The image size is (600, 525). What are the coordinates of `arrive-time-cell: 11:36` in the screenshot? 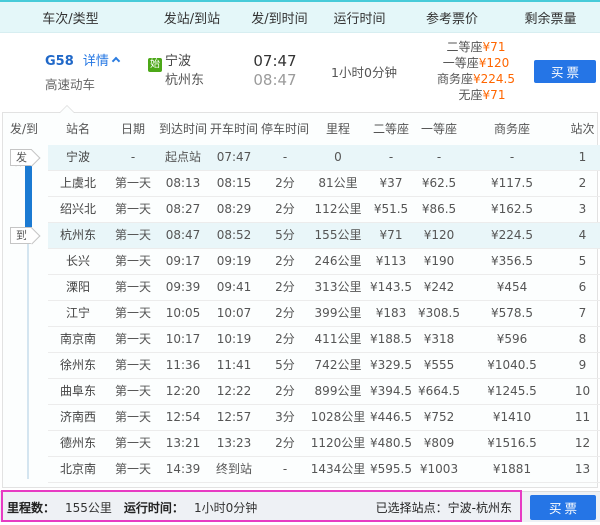 It's located at (183, 366).